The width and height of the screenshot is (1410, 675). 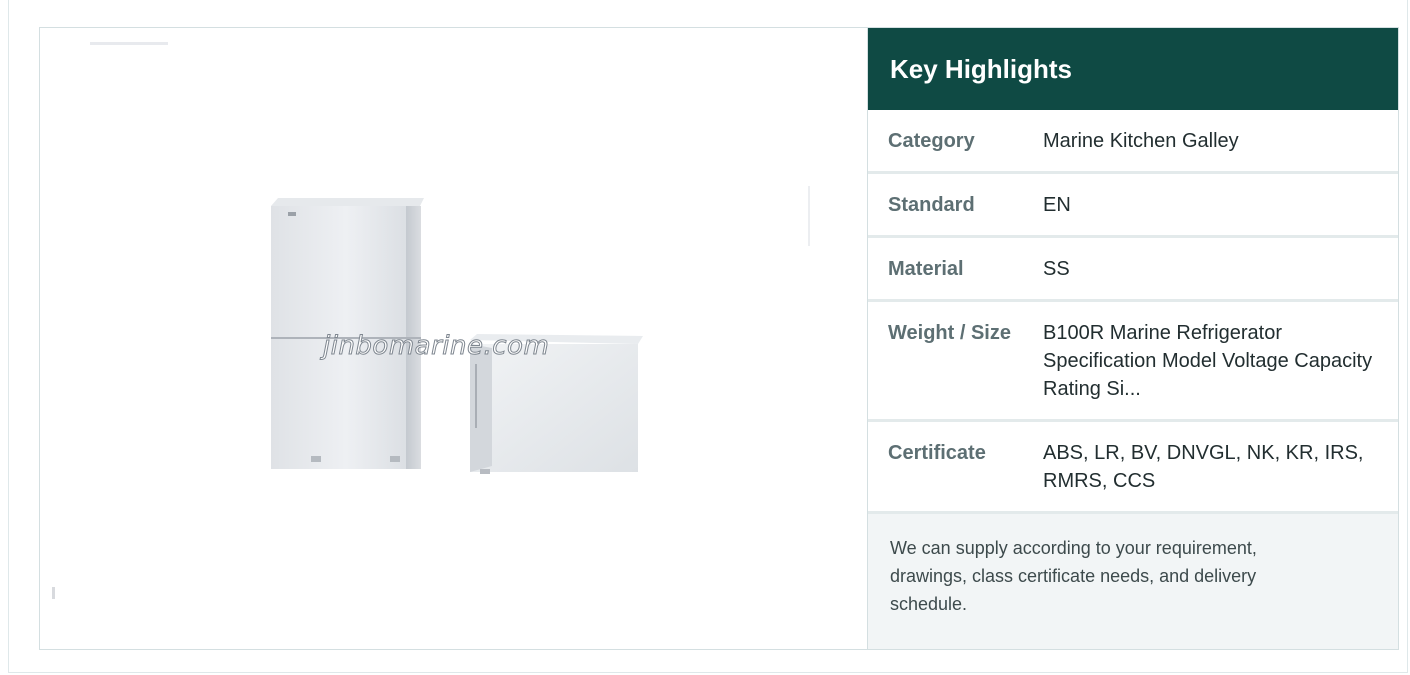 What do you see at coordinates (1133, 205) in the screenshot?
I see `spec-row-standard: Standard EN` at bounding box center [1133, 205].